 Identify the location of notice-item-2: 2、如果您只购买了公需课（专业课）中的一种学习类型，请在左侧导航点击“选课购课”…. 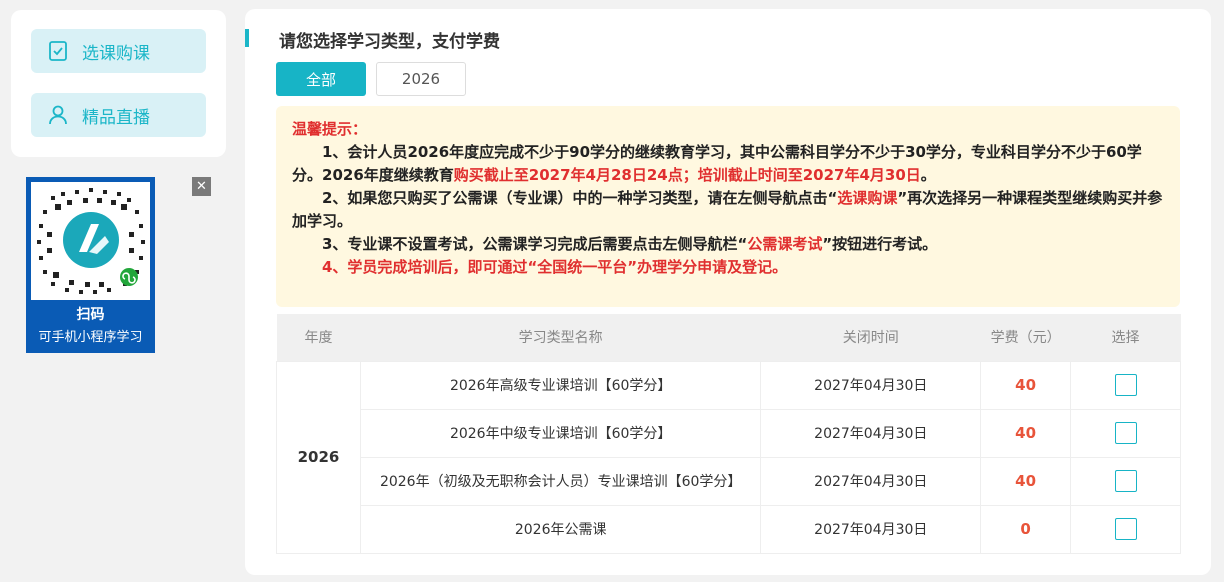
(727, 209).